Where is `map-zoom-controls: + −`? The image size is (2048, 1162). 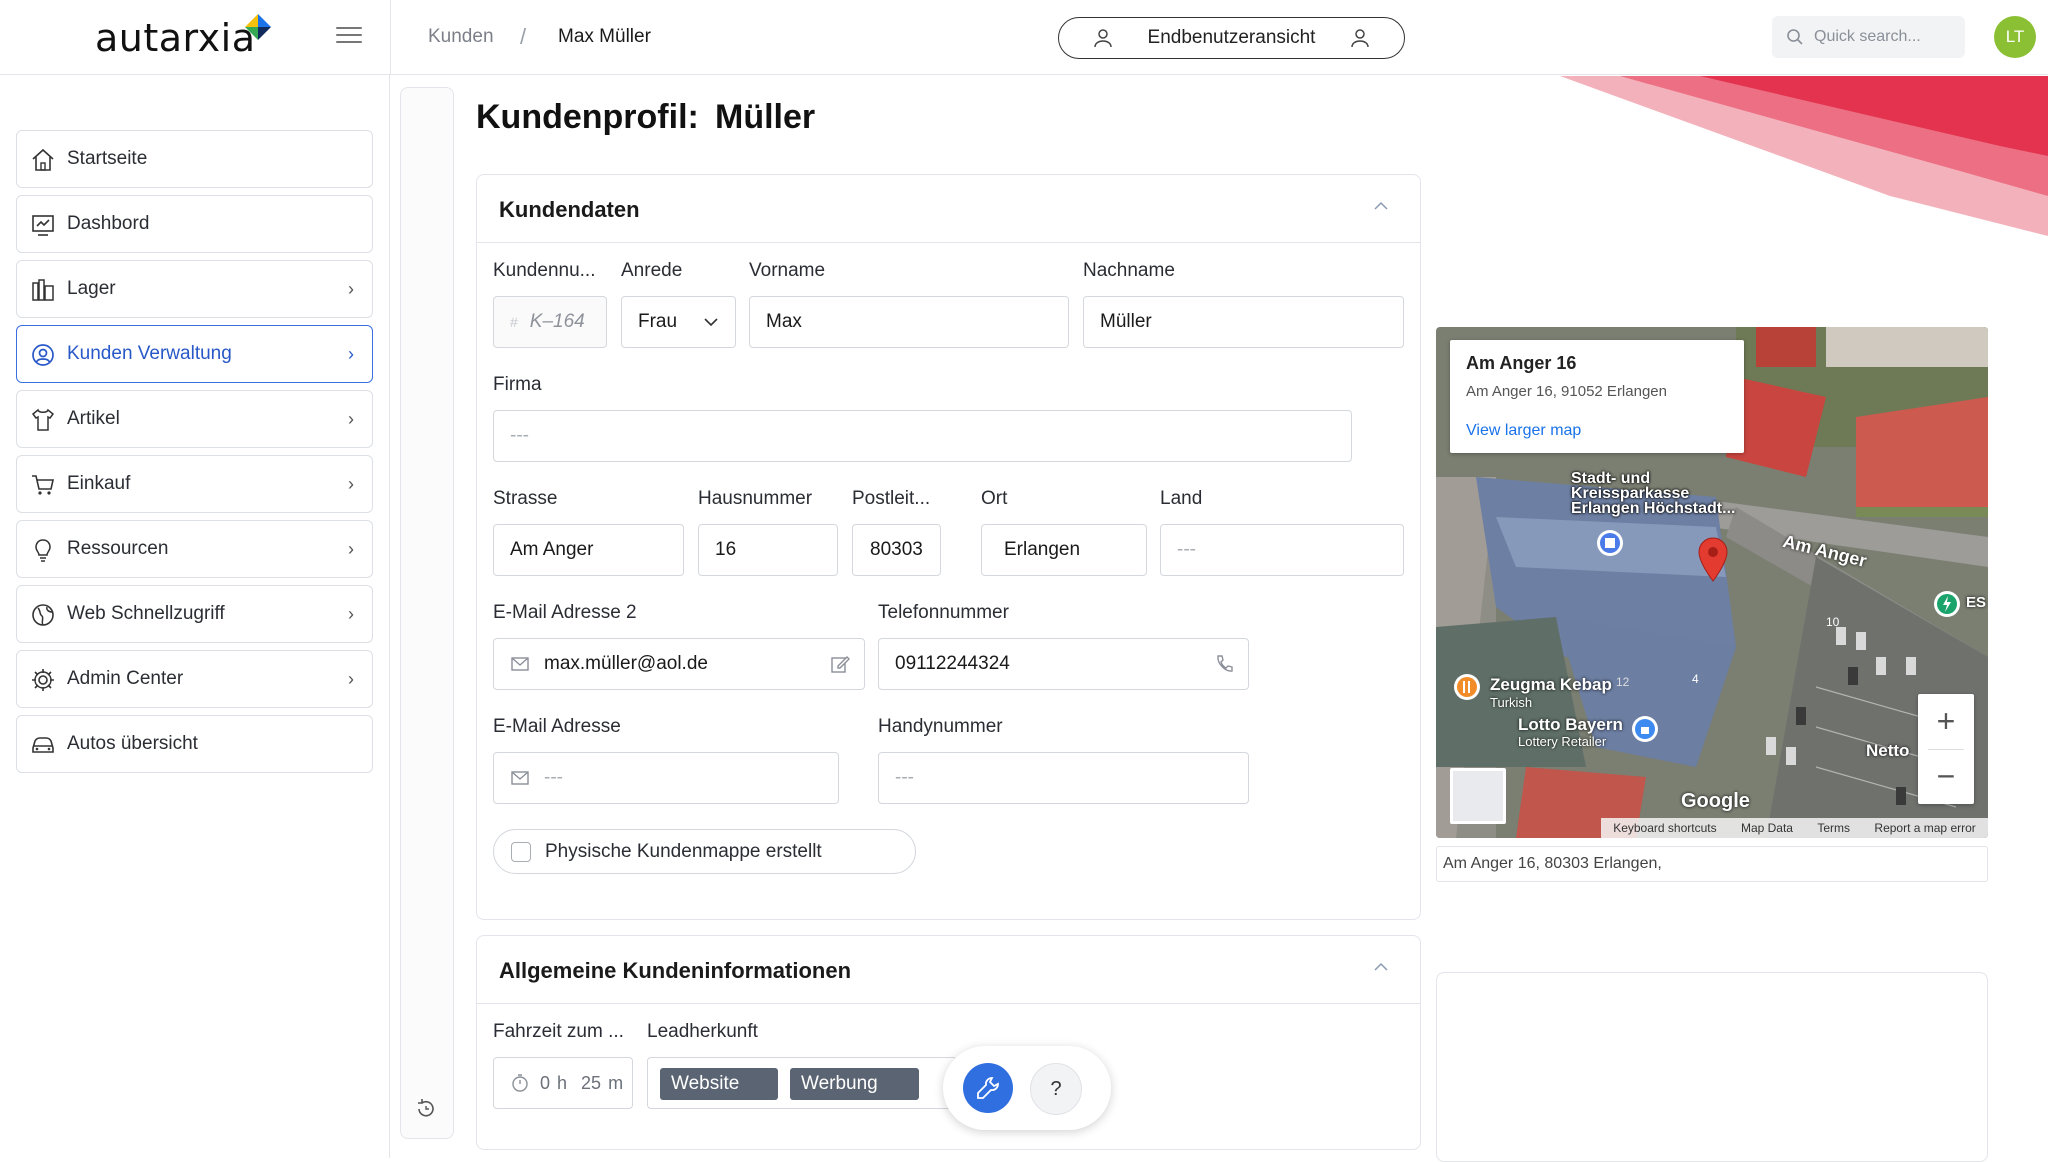 map-zoom-controls: + − is located at coordinates (1946, 749).